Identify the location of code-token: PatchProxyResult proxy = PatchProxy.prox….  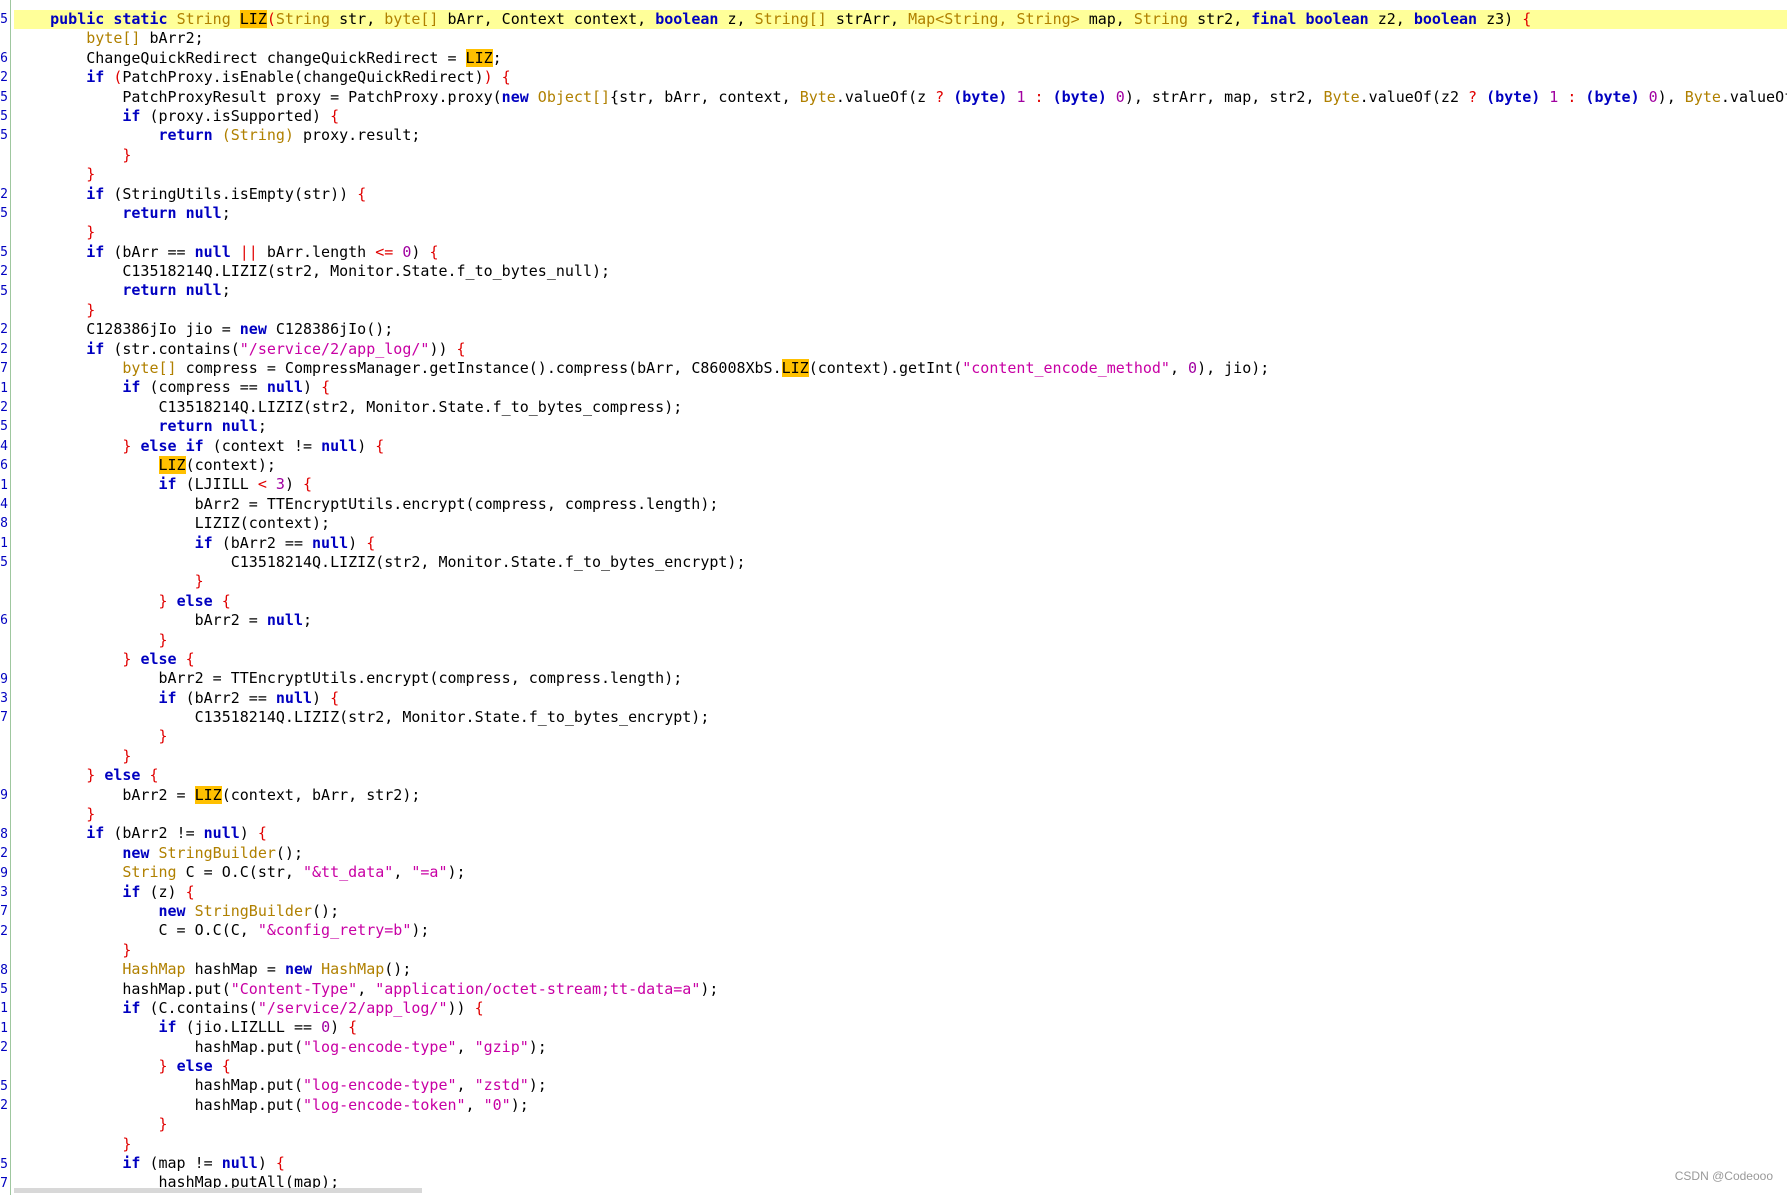
(258, 96).